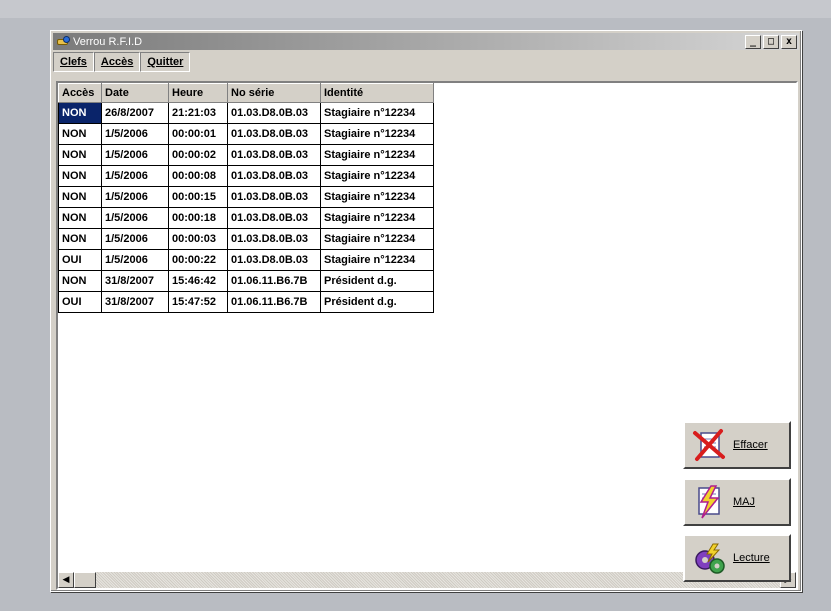 Image resolution: width=831 pixels, height=611 pixels. What do you see at coordinates (63, 41) in the screenshot?
I see `key-app-icon` at bounding box center [63, 41].